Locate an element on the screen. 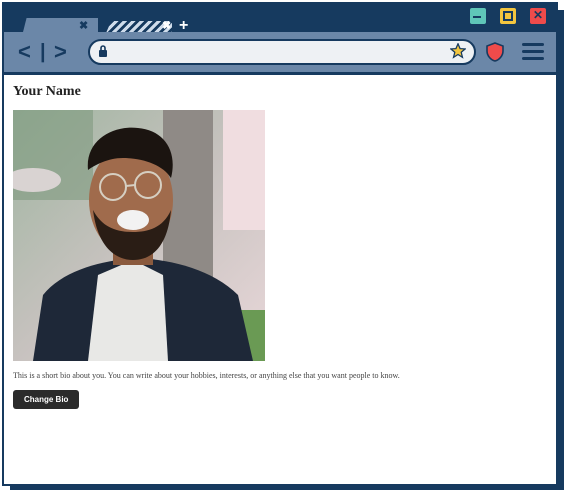 Image resolution: width=568 pixels, height=495 pixels. hamburger-icon is located at coordinates (533, 53).